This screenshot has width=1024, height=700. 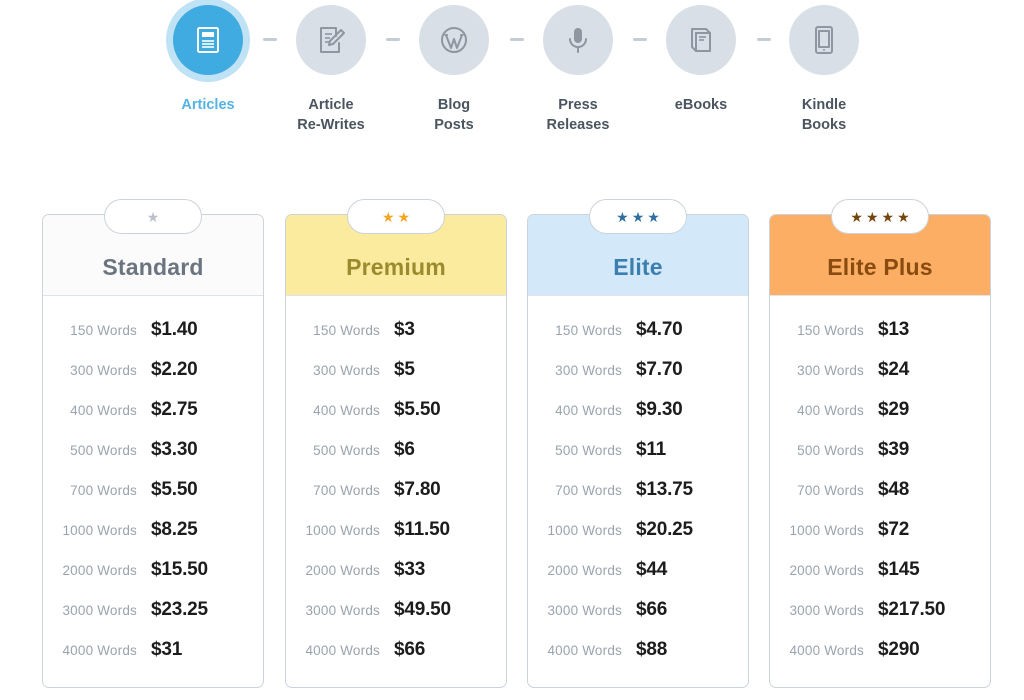 What do you see at coordinates (880, 330) in the screenshot?
I see `table-row: 150 Words $13` at bounding box center [880, 330].